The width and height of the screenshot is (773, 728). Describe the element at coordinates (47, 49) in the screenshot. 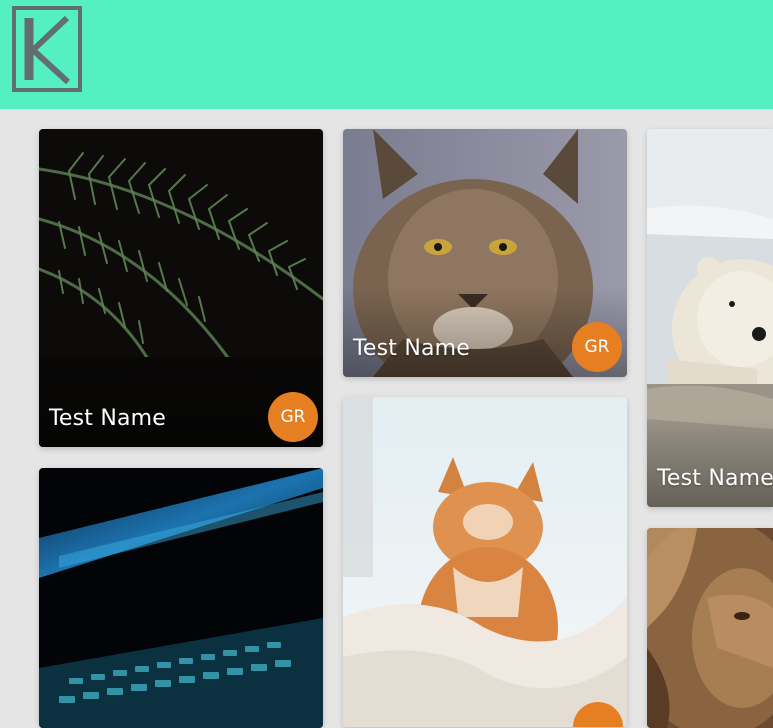

I see `brand-logo` at that location.